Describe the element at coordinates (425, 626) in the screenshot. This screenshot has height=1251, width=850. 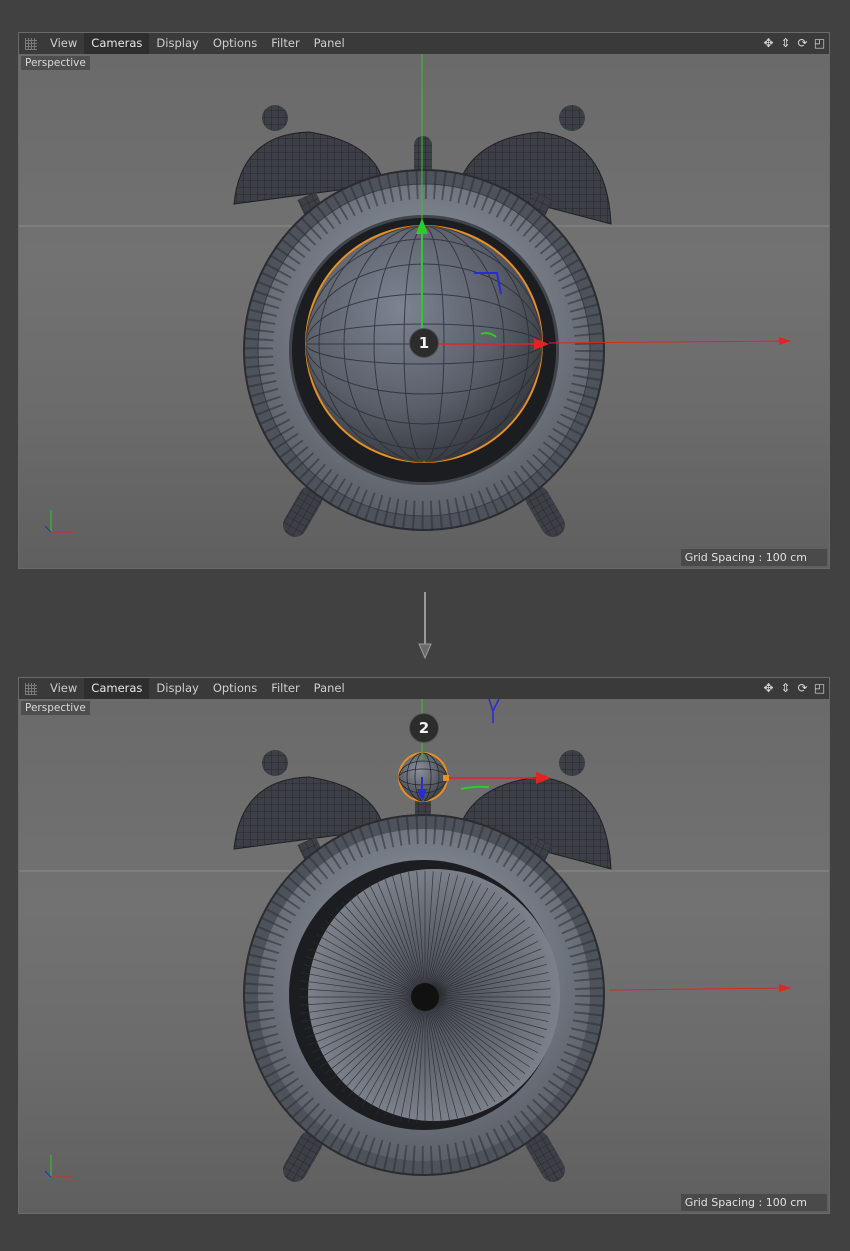
I see `down-arrow-icon` at that location.